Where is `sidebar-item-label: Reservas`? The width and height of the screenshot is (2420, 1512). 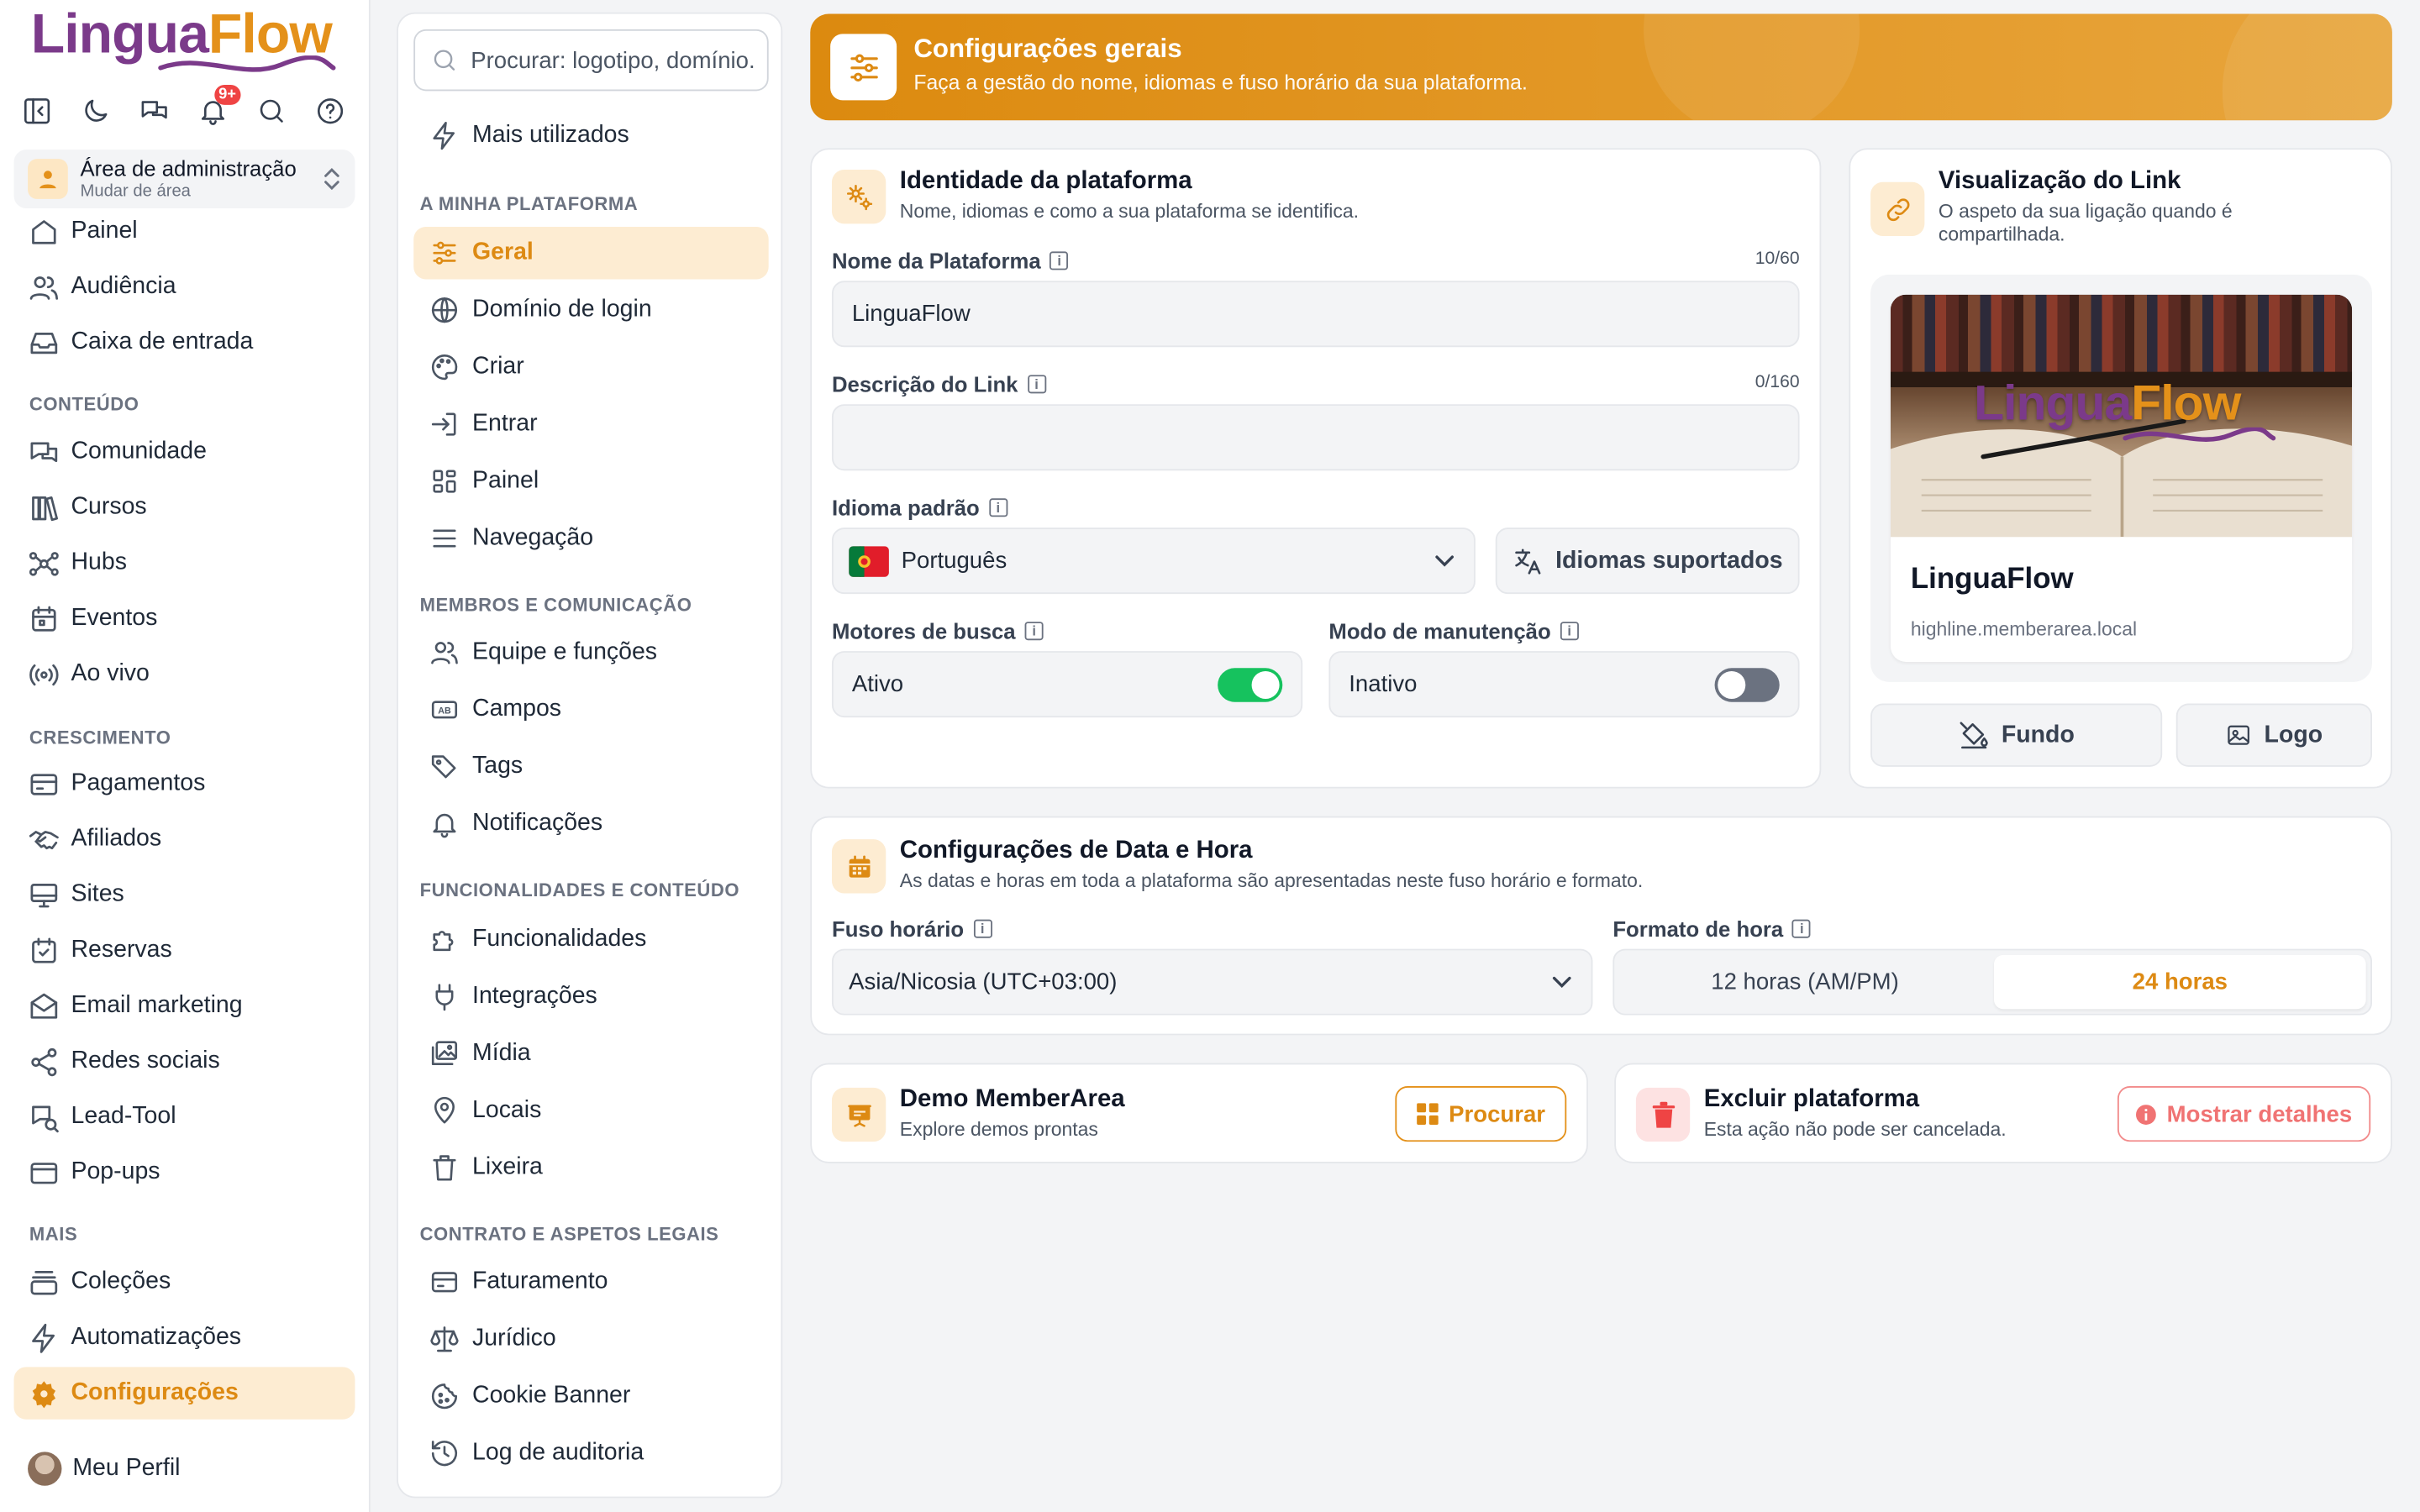 sidebar-item-label: Reservas is located at coordinates (121, 949).